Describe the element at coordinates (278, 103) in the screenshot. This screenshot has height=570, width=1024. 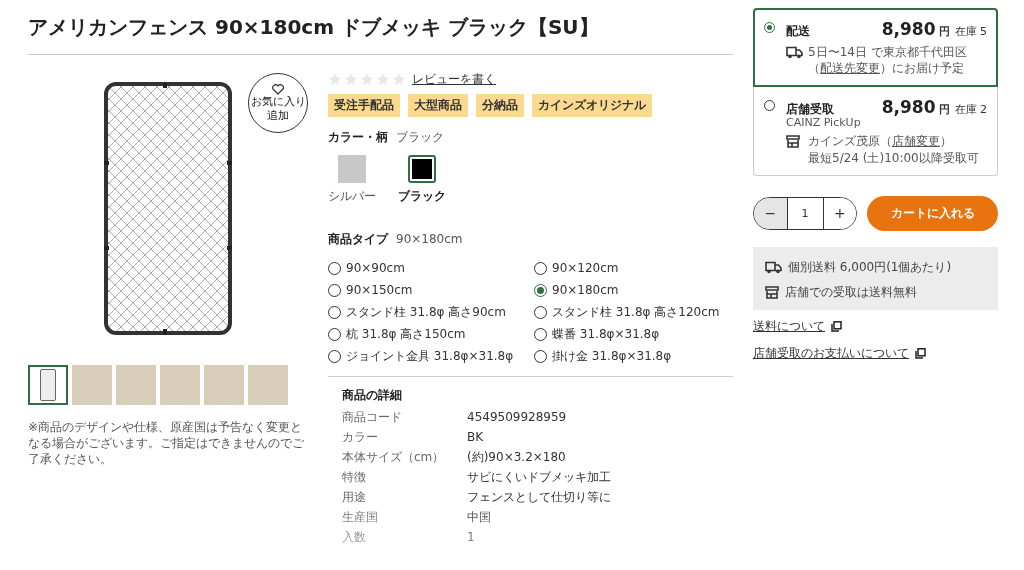
I see `favorite-button: お気に入り 追加` at that location.